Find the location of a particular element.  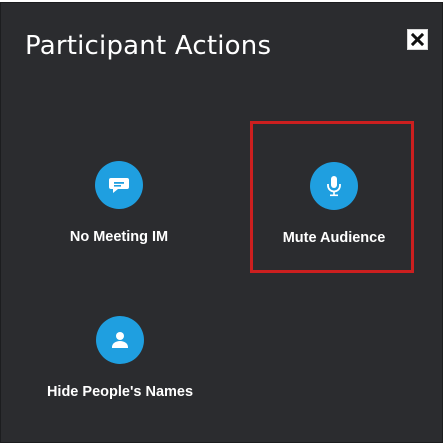

no-meeting-im-button: No Meeting IM is located at coordinates (119, 198).